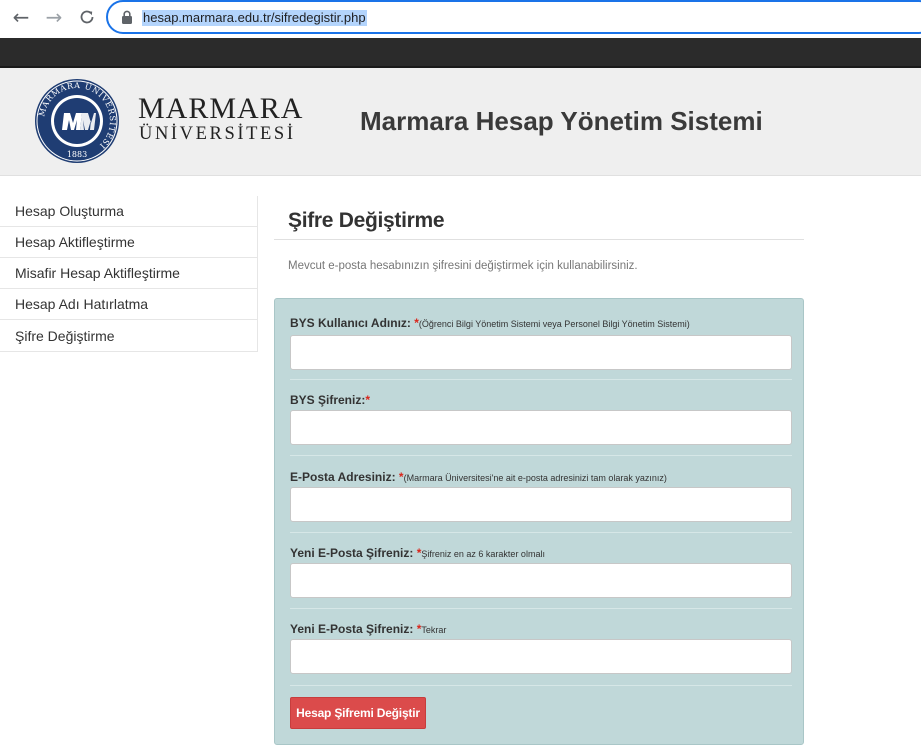 The image size is (921, 756). What do you see at coordinates (358, 713) in the screenshot?
I see `change-password-button: Hesap Şifremi Değiştir` at bounding box center [358, 713].